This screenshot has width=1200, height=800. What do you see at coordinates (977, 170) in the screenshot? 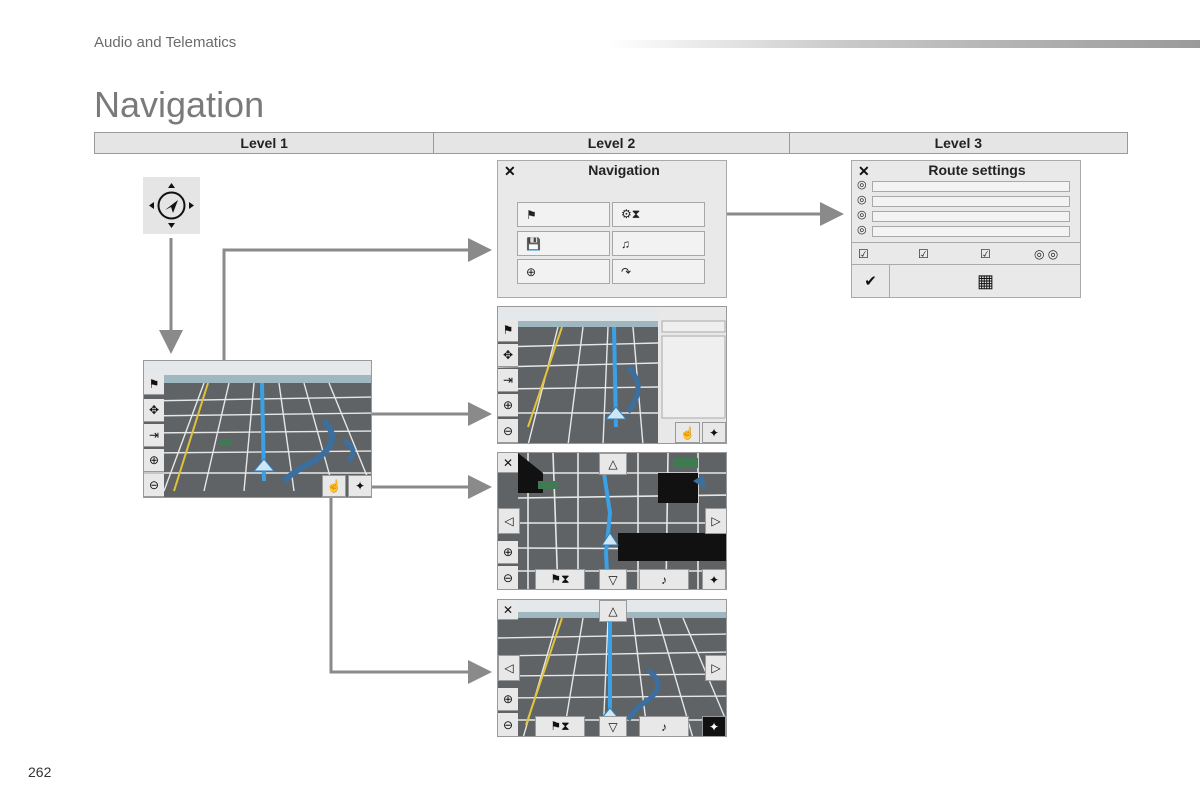
I see `route-settings-title: Route settings` at bounding box center [977, 170].